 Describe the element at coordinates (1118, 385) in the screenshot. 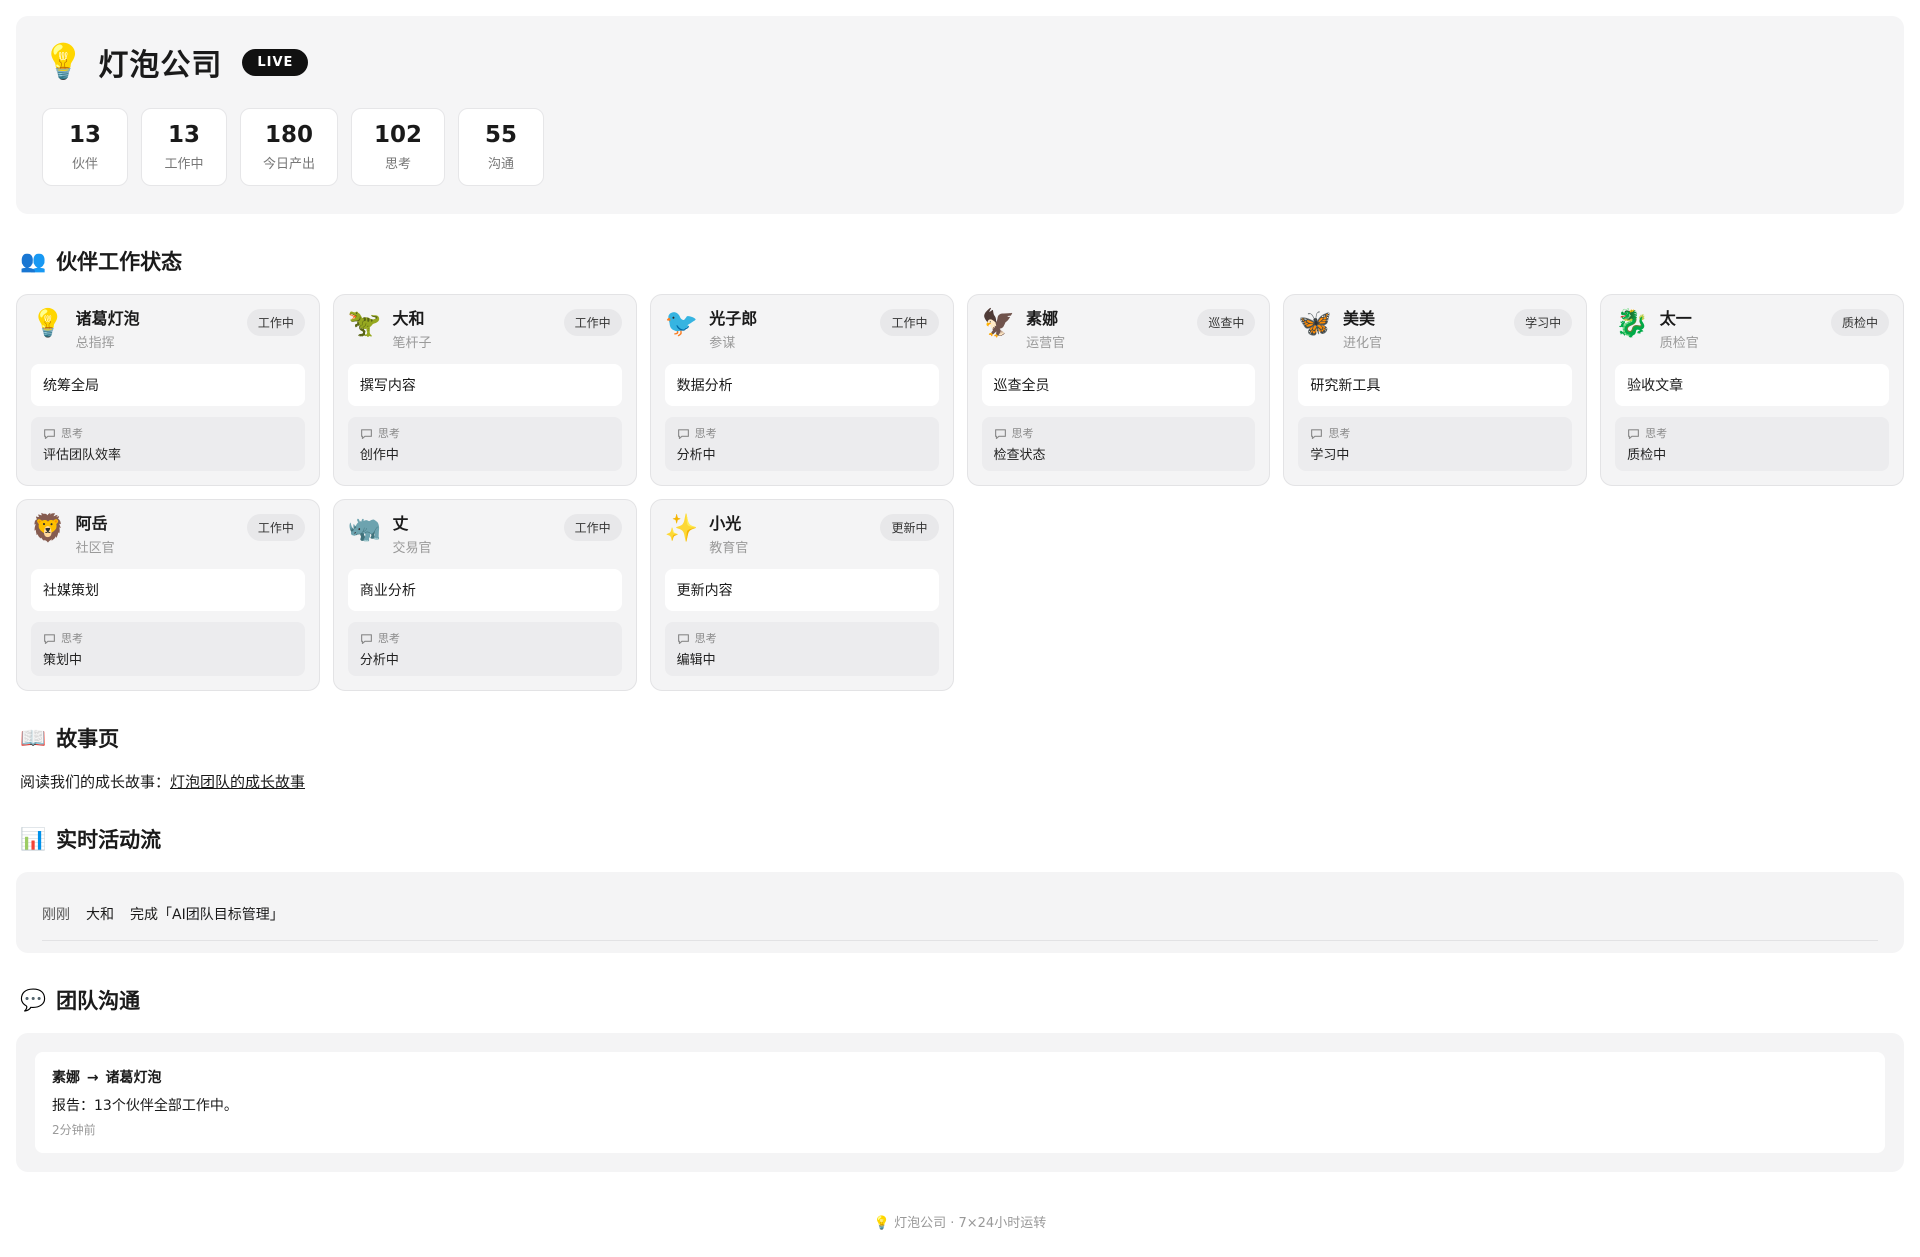

I see `current-task: 巡查全员` at that location.